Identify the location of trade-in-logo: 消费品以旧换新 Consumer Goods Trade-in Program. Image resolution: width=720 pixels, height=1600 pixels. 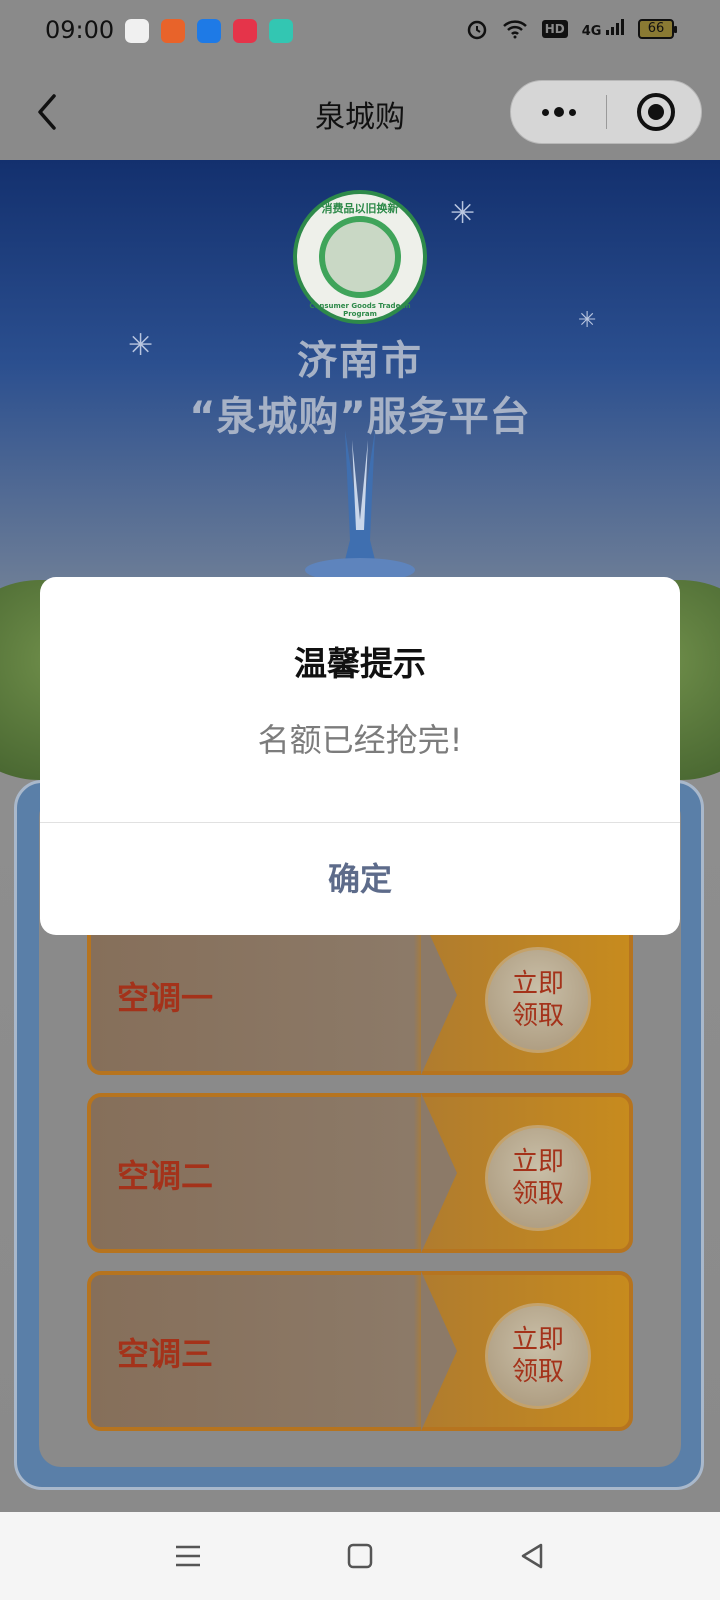
(360, 257).